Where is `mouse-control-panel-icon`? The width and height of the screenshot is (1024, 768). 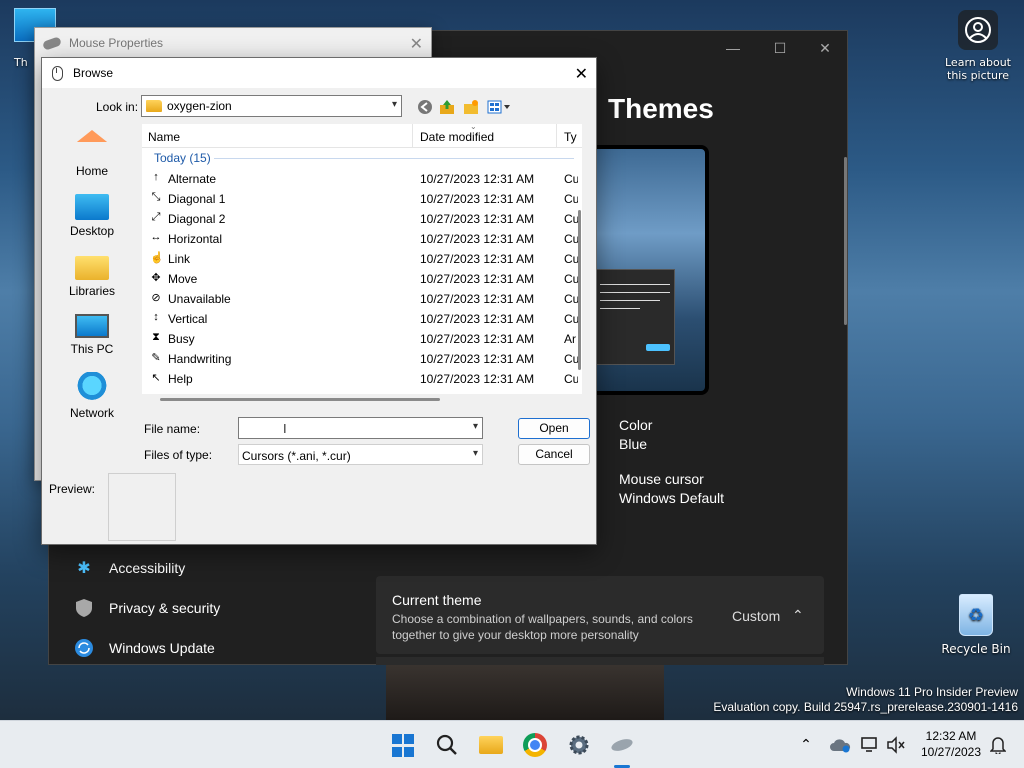
mouse-control-panel-icon is located at coordinates (622, 745).